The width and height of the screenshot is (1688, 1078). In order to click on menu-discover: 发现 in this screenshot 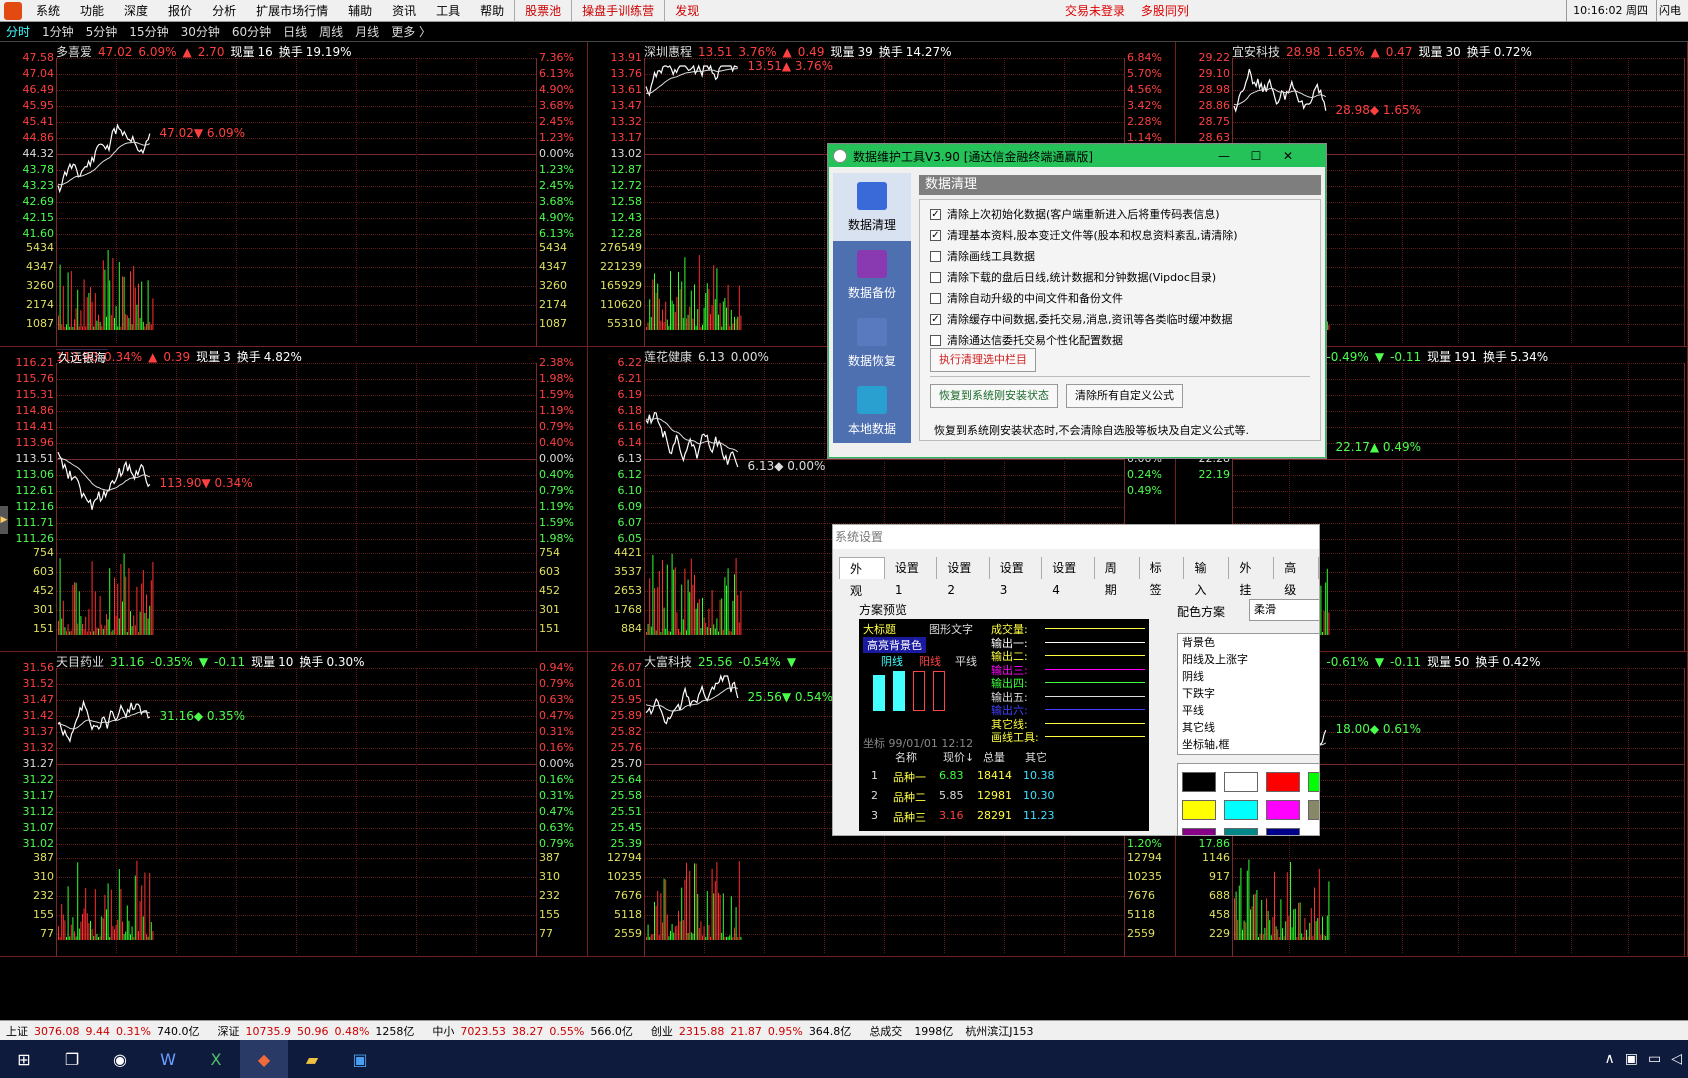, I will do `click(686, 11)`.